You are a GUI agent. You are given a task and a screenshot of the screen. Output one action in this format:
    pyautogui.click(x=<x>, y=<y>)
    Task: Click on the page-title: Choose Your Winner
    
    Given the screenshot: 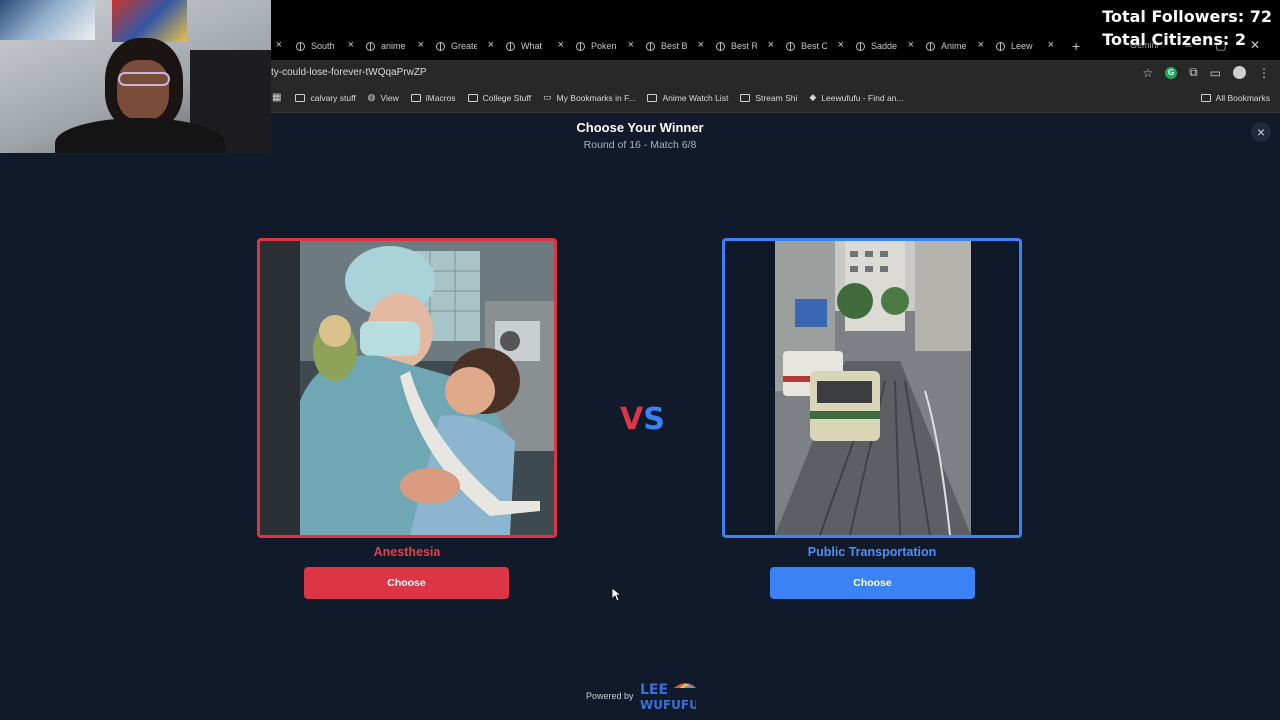 What is the action you would take?
    pyautogui.click(x=640, y=127)
    